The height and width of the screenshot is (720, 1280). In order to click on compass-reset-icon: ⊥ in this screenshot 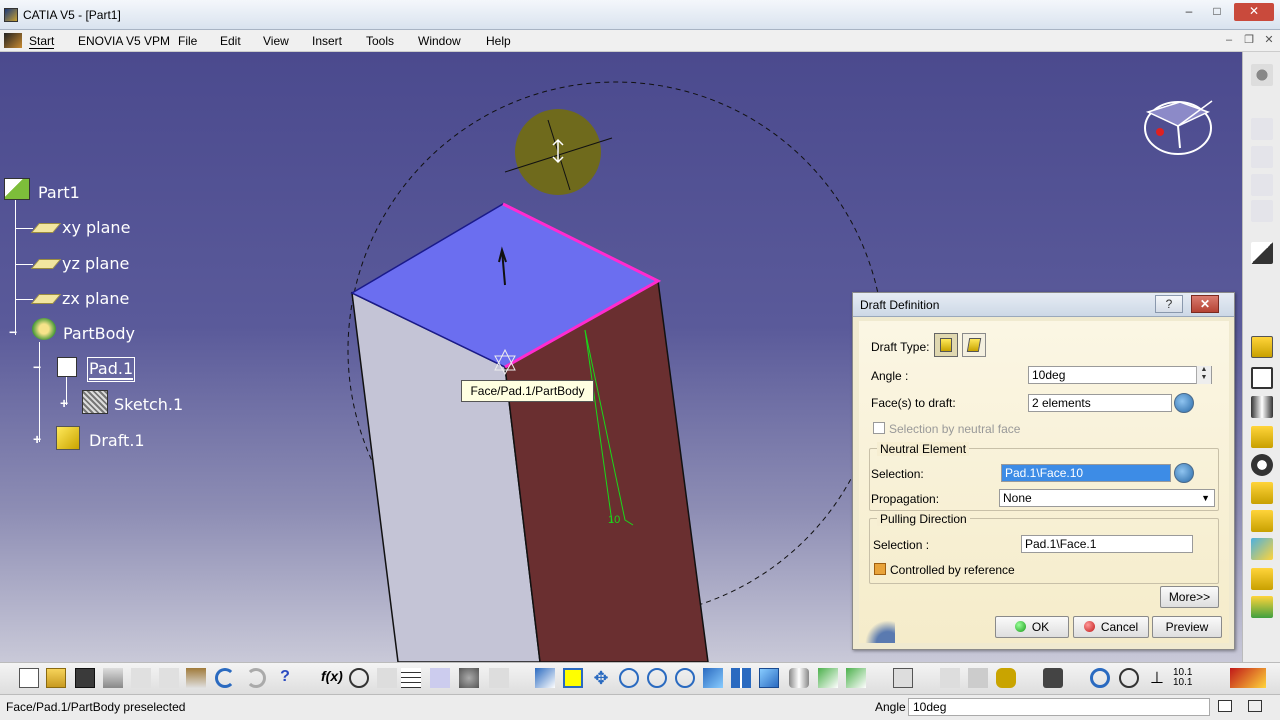, I will do `click(1157, 678)`.